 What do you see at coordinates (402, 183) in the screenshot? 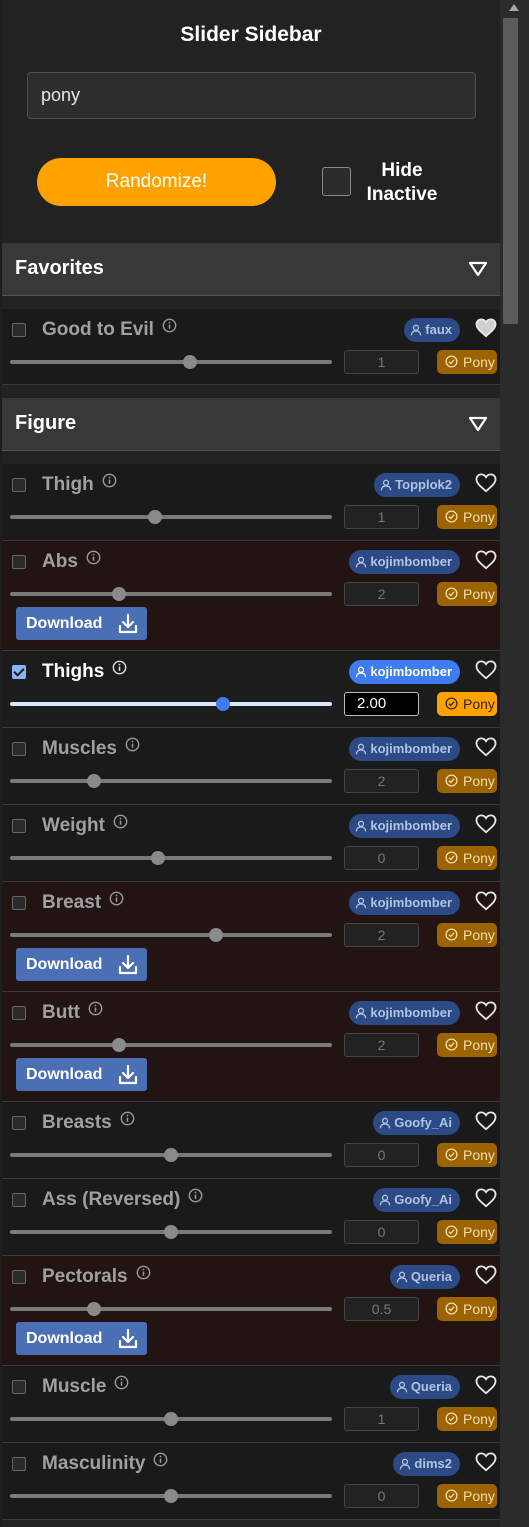
I see `hide-inactive-label: Hide Inactive` at bounding box center [402, 183].